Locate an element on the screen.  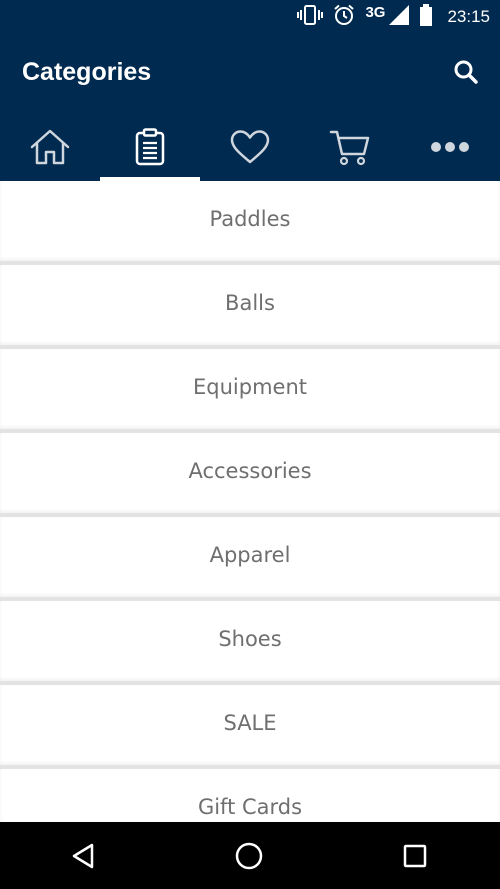
category-item-sale: SALE is located at coordinates (250, 727).